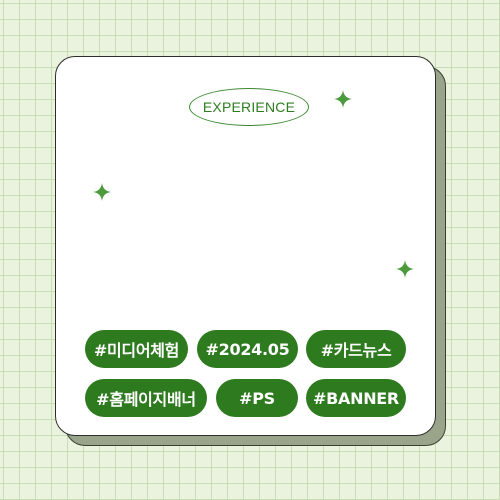  I want to click on tag-label: #2024.05, so click(247, 349).